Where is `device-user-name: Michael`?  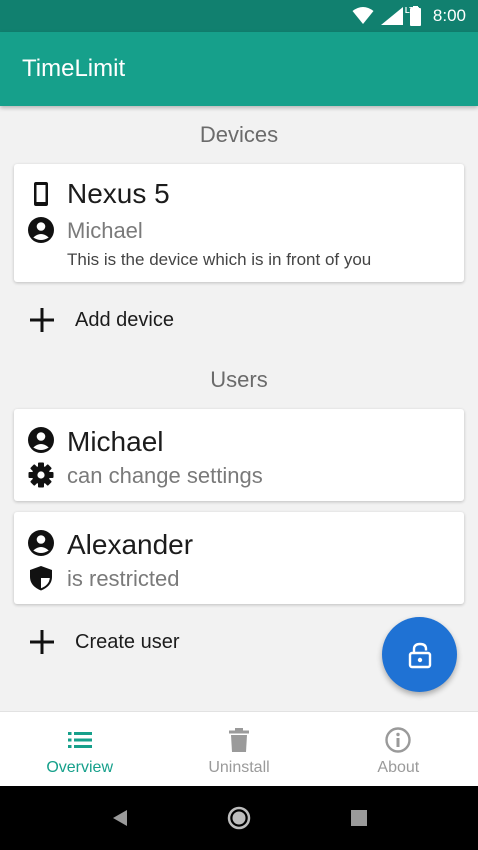 device-user-name: Michael is located at coordinates (105, 230).